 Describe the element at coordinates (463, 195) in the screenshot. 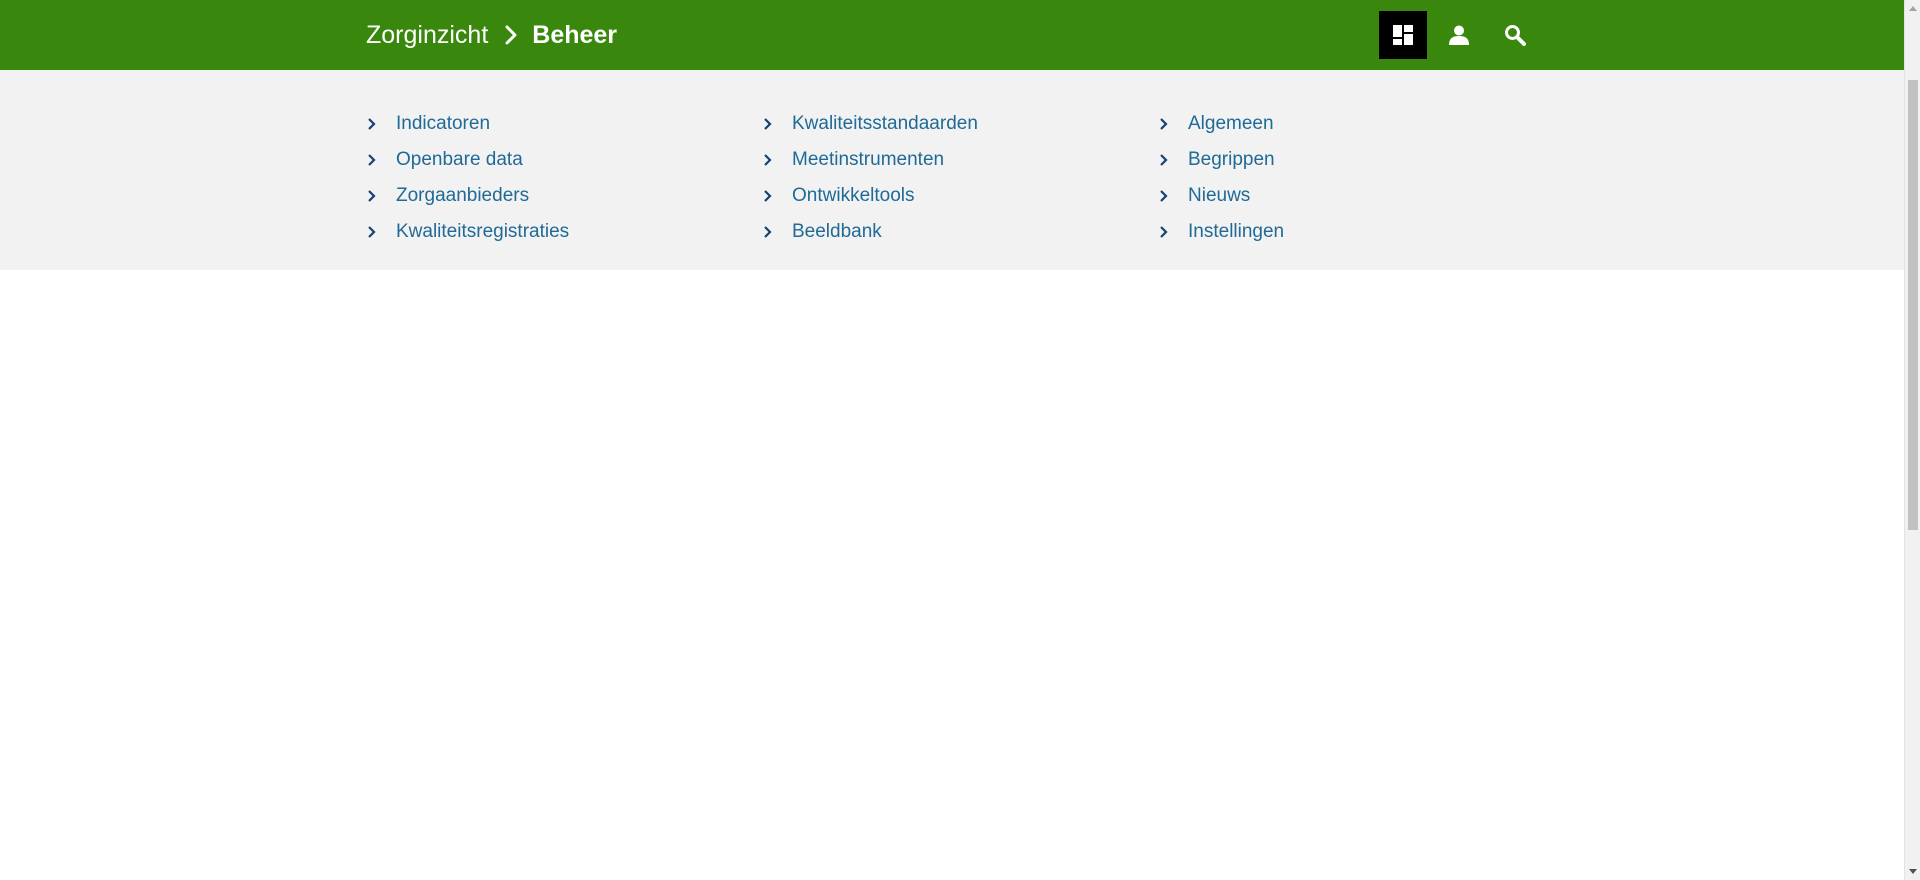

I see `menu-item-label: Zorgaanbieders` at that location.